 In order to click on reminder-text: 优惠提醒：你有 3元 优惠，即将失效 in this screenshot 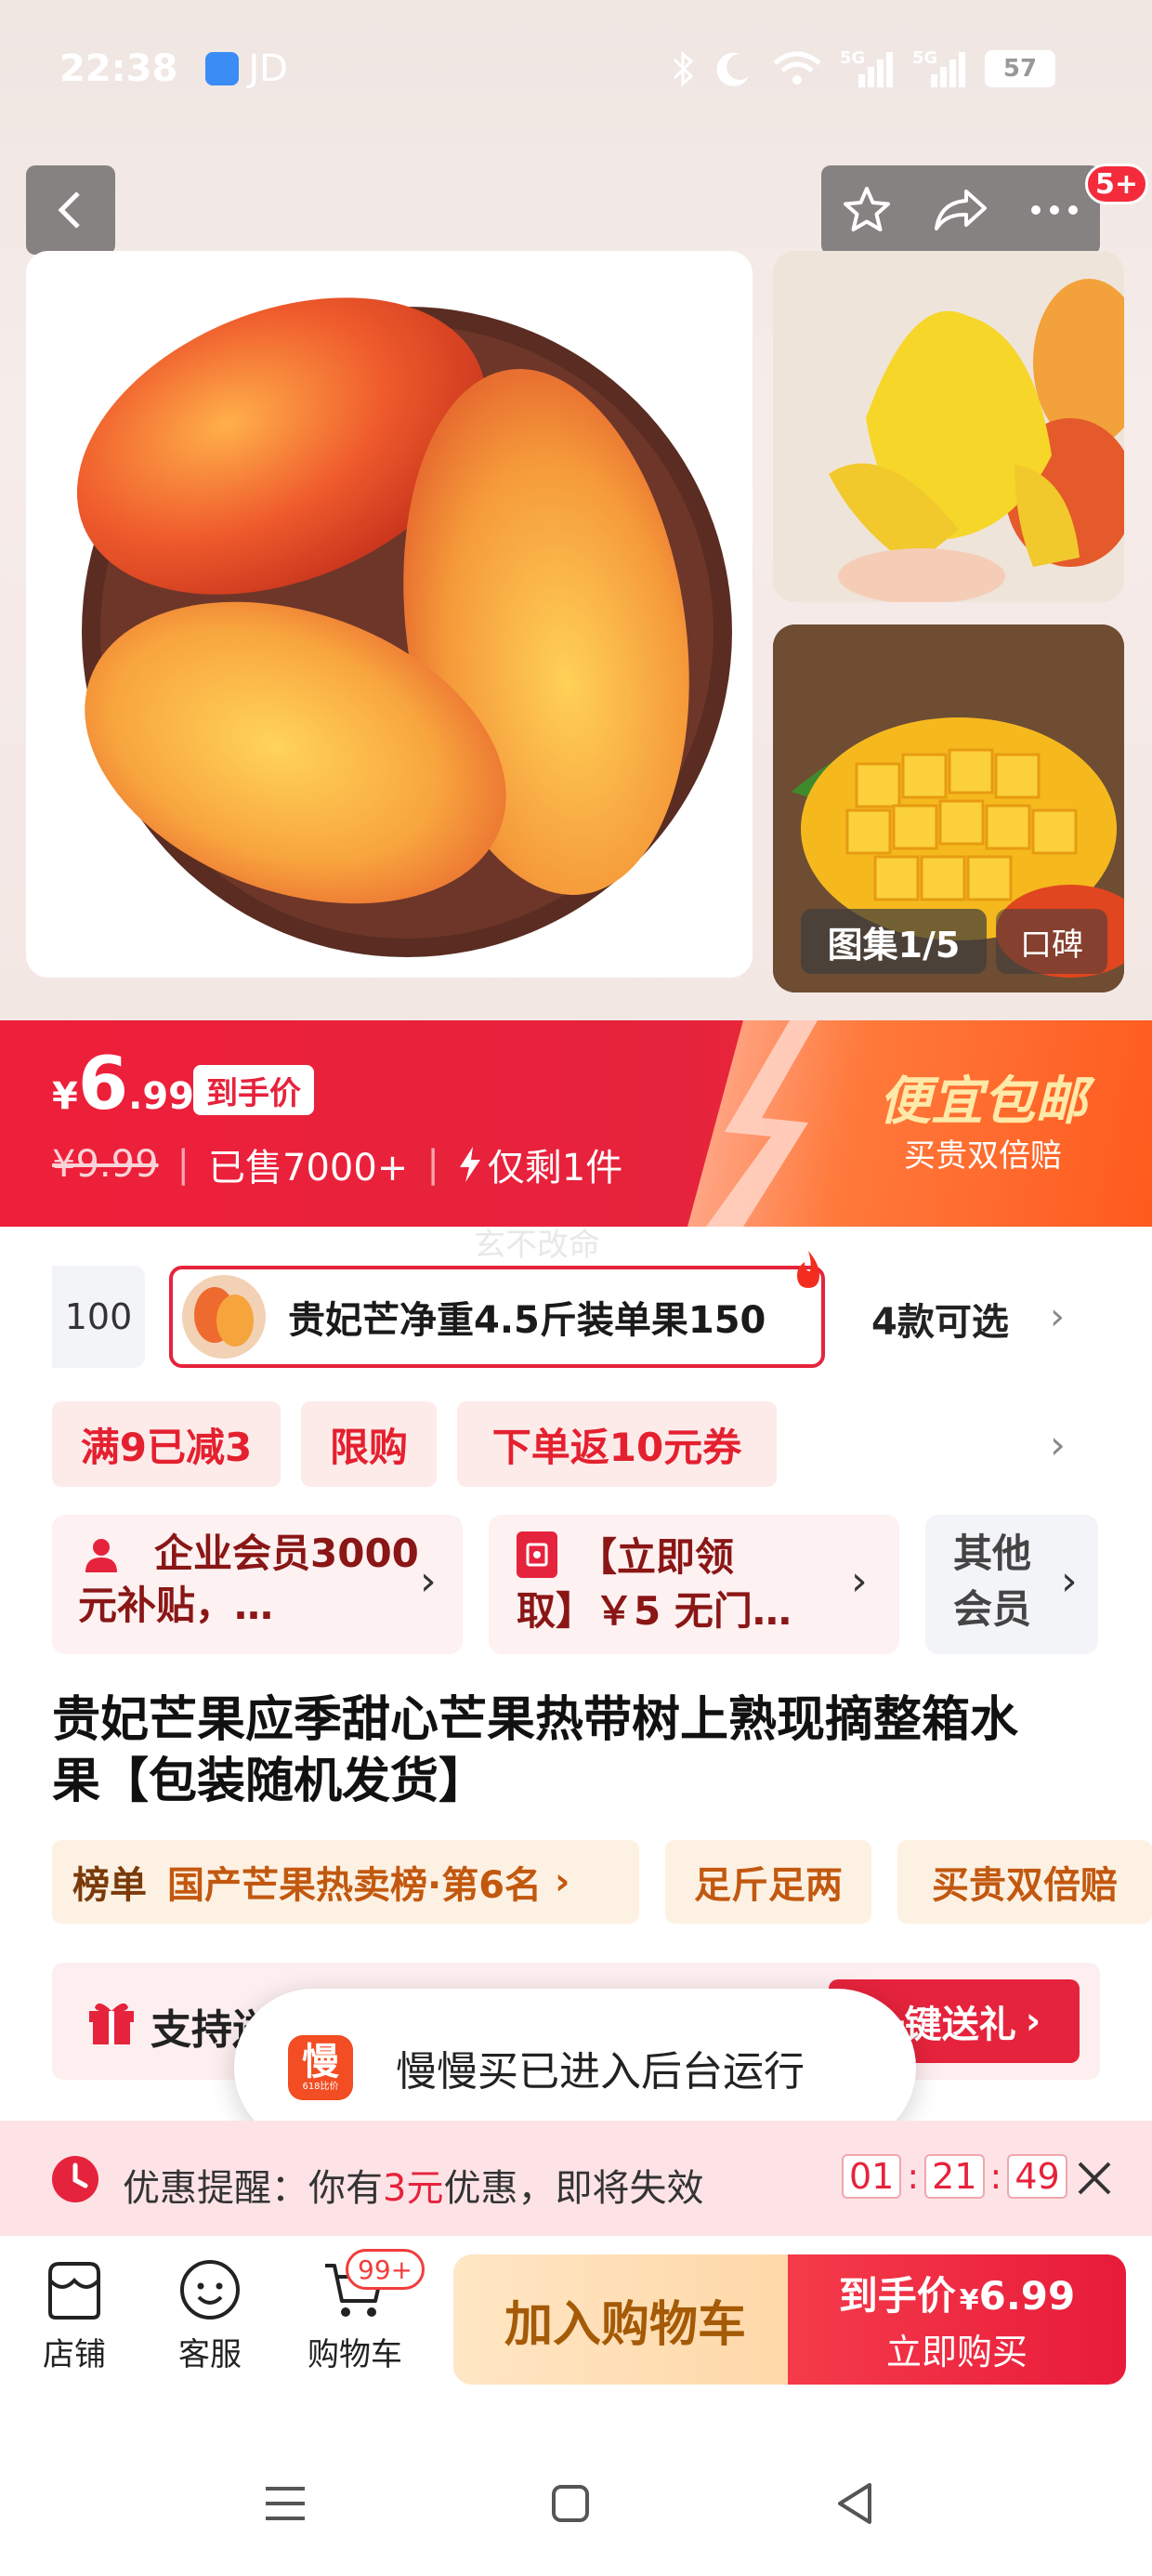, I will do `click(413, 2185)`.